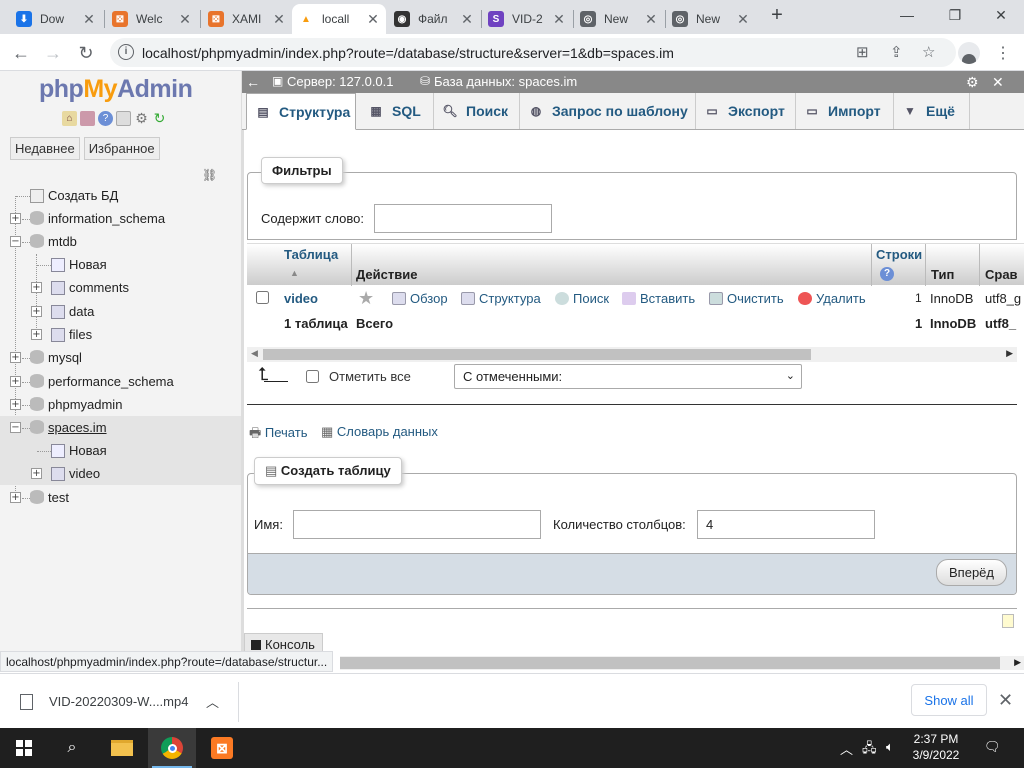  Describe the element at coordinates (262, 297) in the screenshot. I see `row-checkbox` at that location.